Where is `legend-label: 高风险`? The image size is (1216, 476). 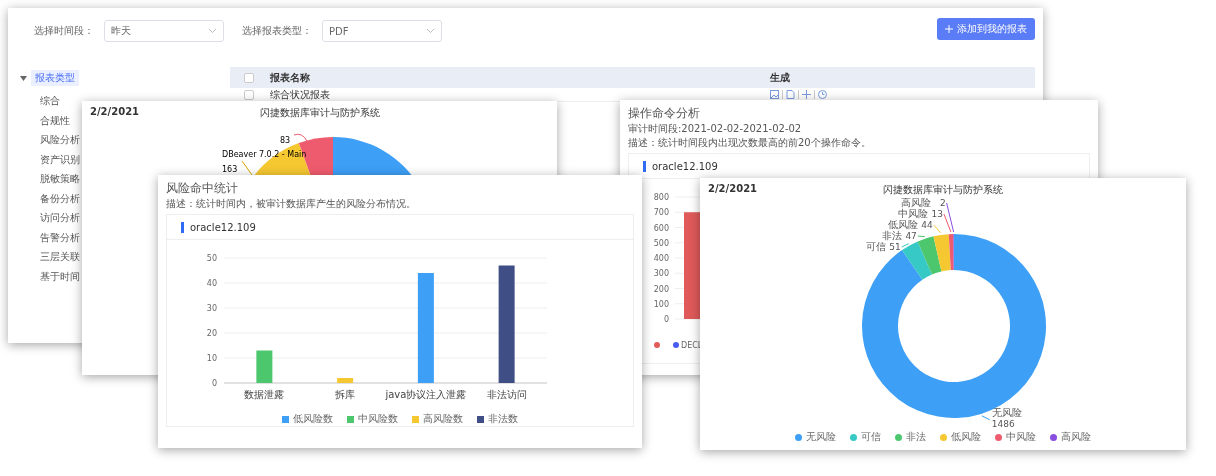 legend-label: 高风险 is located at coordinates (1076, 437).